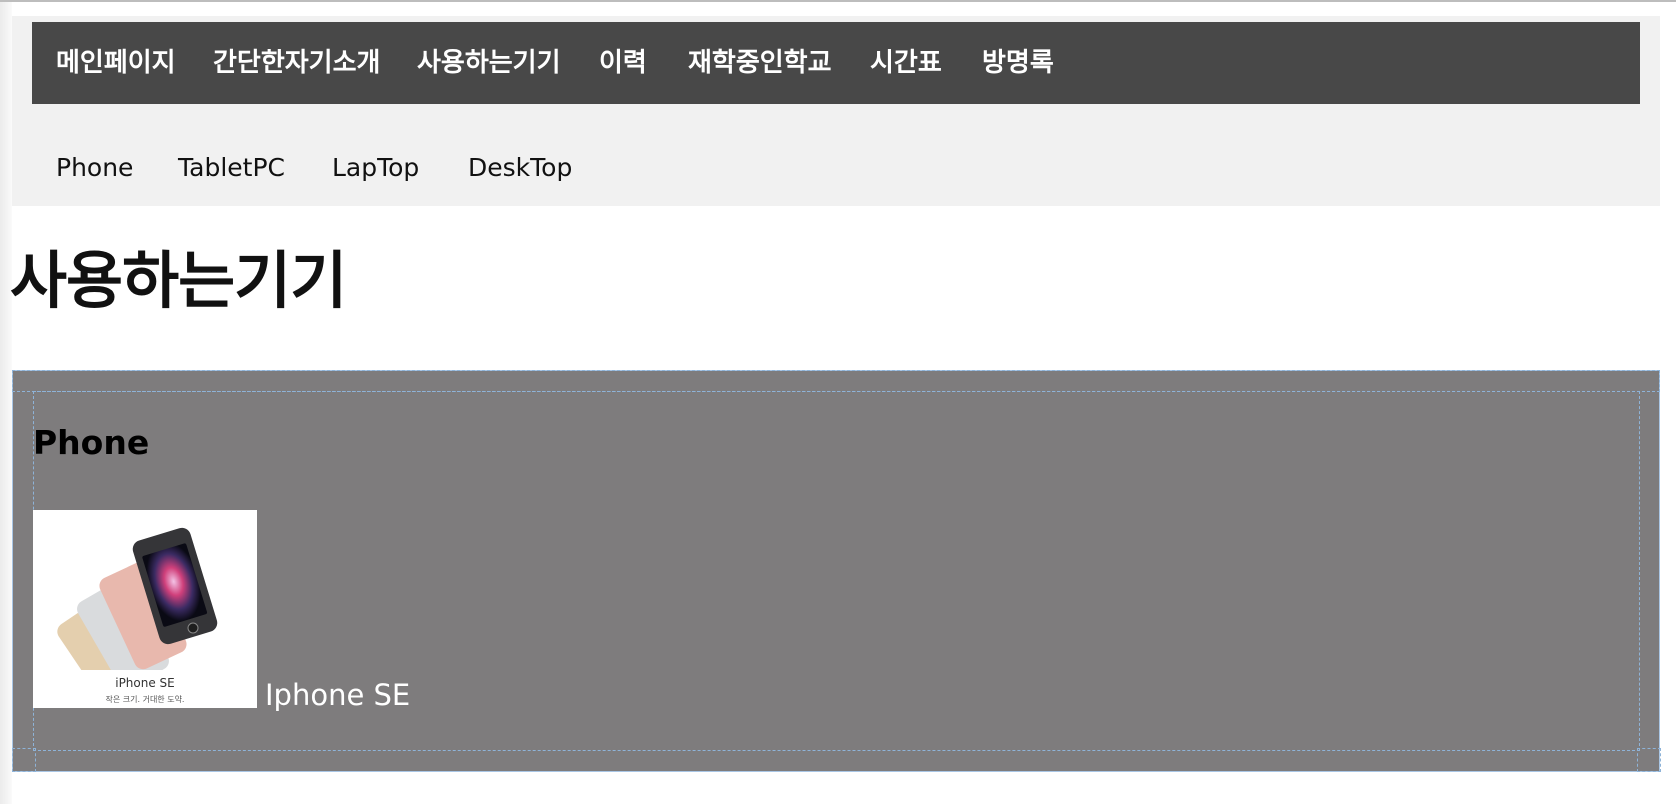 This screenshot has height=804, width=1676. Describe the element at coordinates (145, 699) in the screenshot. I see `image-tagline: 작은 크기. 거대한 도약.` at that location.